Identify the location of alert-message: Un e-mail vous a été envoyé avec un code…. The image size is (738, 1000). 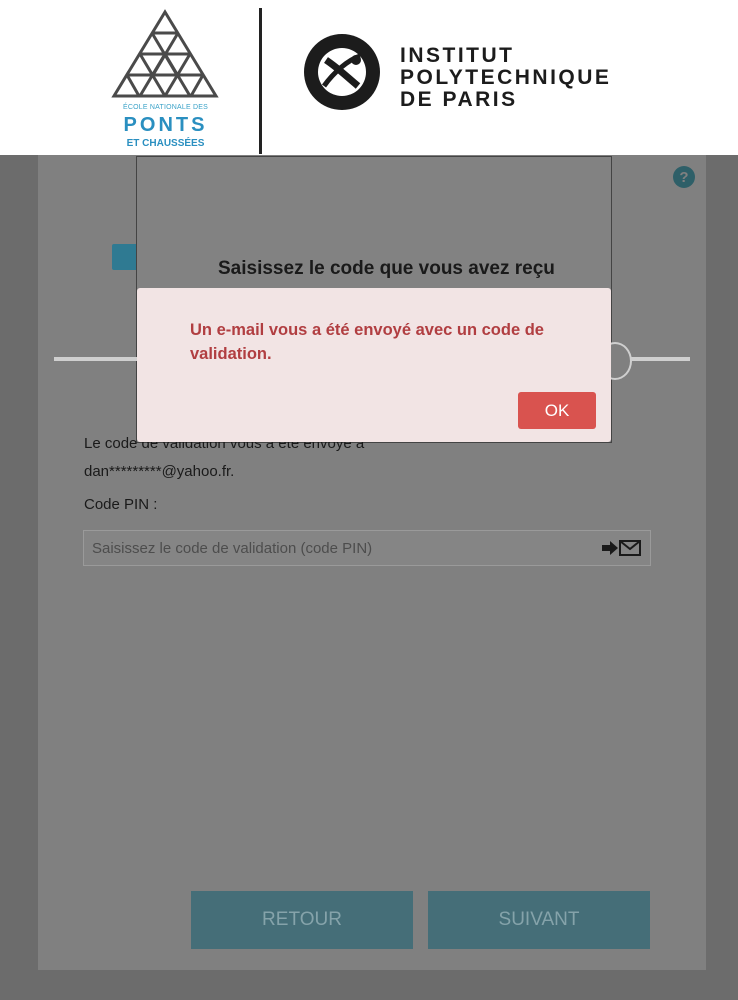
(367, 342).